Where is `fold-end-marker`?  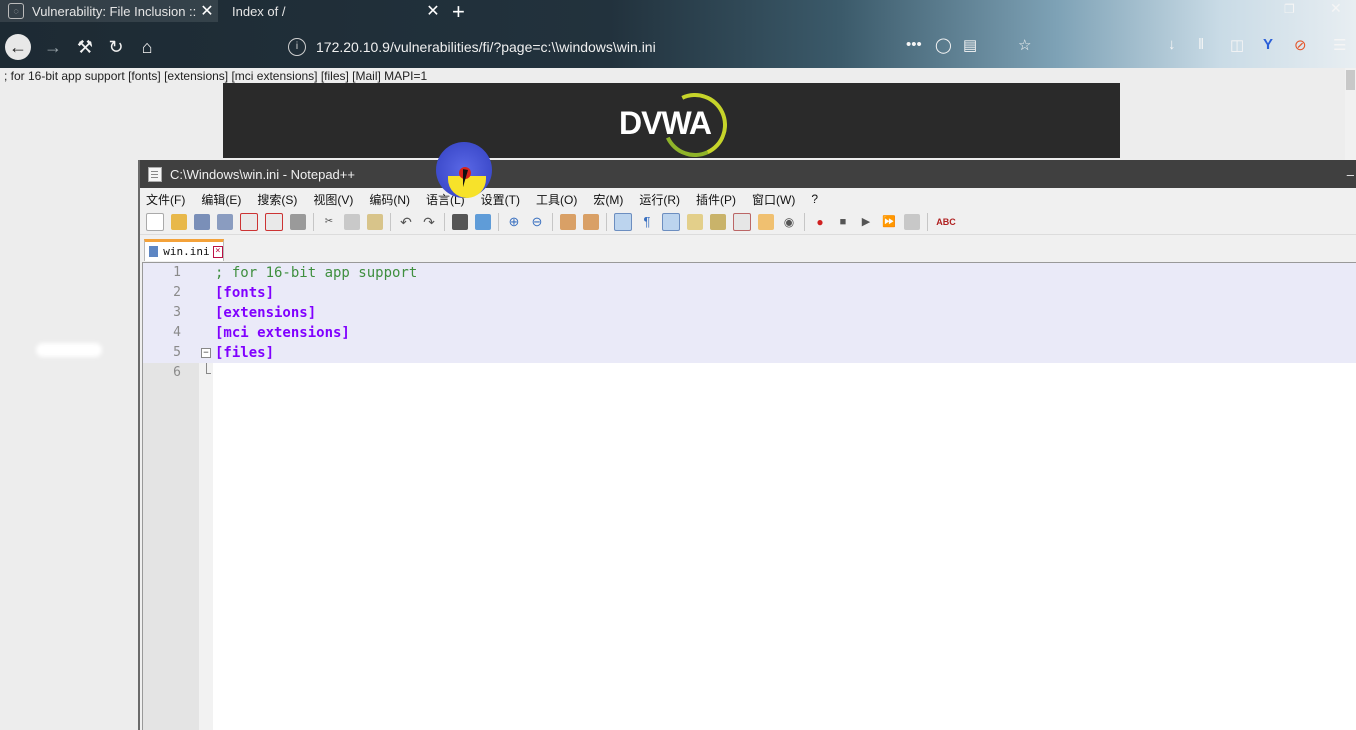
fold-end-marker is located at coordinates (206, 368).